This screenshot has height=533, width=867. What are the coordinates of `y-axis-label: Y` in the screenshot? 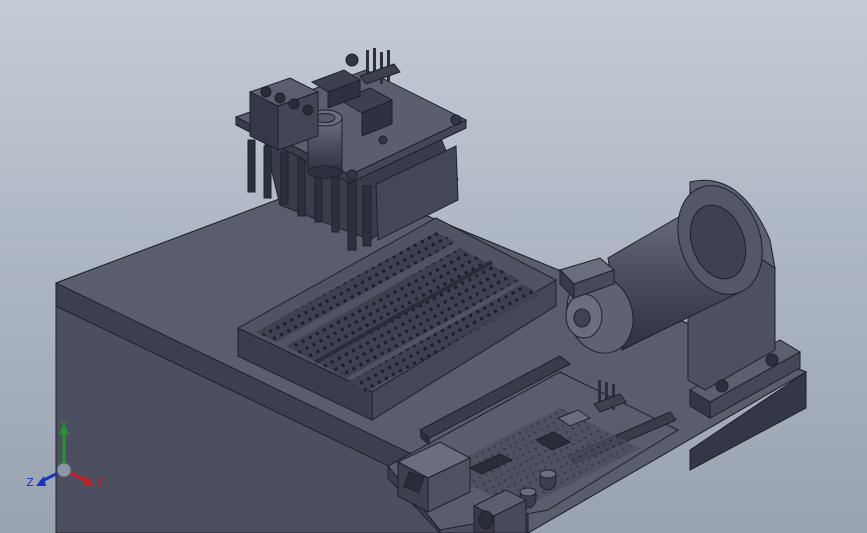 It's located at (64, 426).